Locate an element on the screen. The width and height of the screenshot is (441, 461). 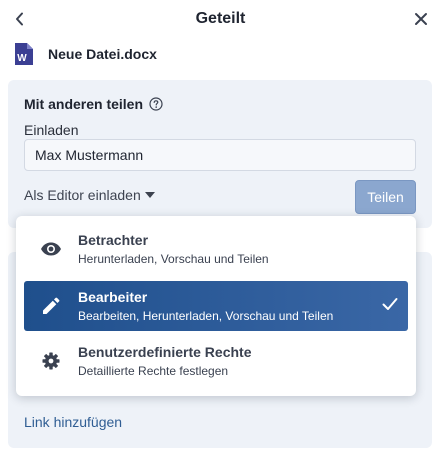
role-select: Als Editor einladen is located at coordinates (89, 195).